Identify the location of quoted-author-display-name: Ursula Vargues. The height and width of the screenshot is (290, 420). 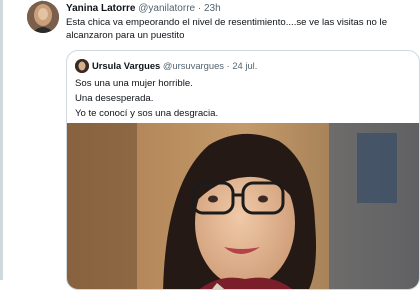
(126, 65).